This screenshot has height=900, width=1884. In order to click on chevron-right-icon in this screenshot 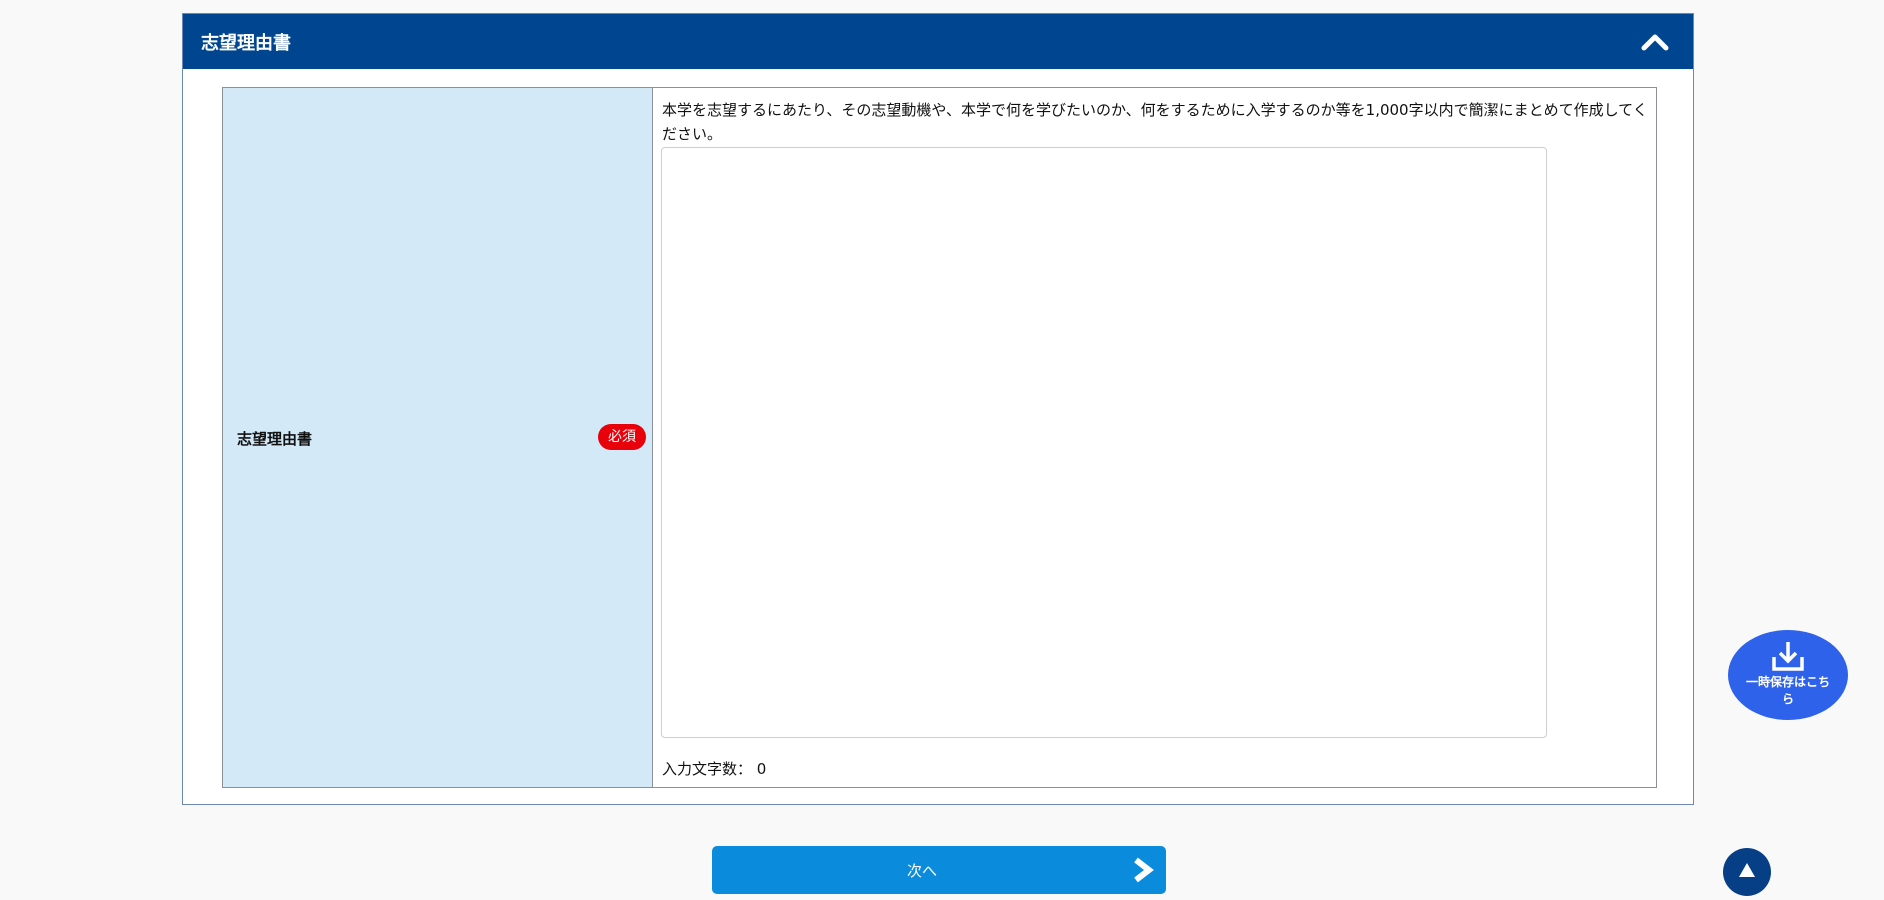, I will do `click(1144, 870)`.